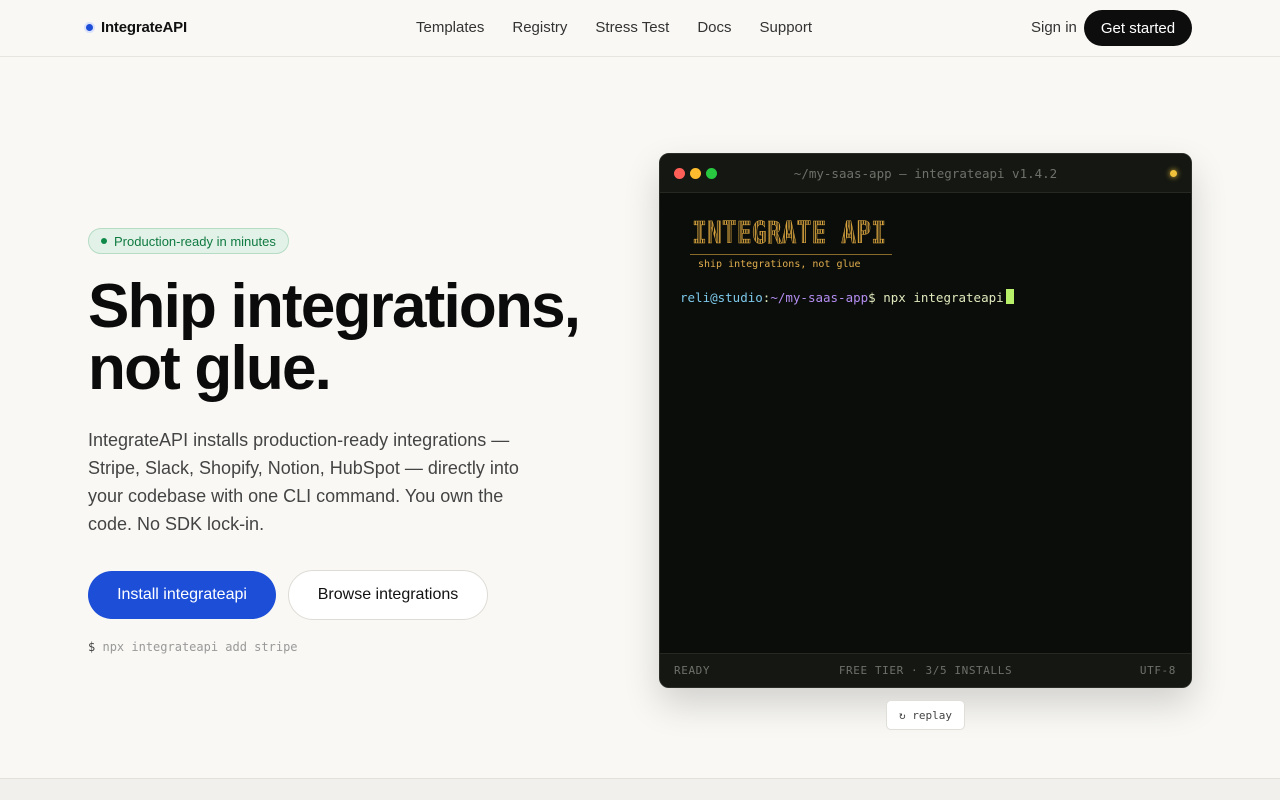 This screenshot has width=1280, height=800. I want to click on nav-link-docs: Docs, so click(714, 27).